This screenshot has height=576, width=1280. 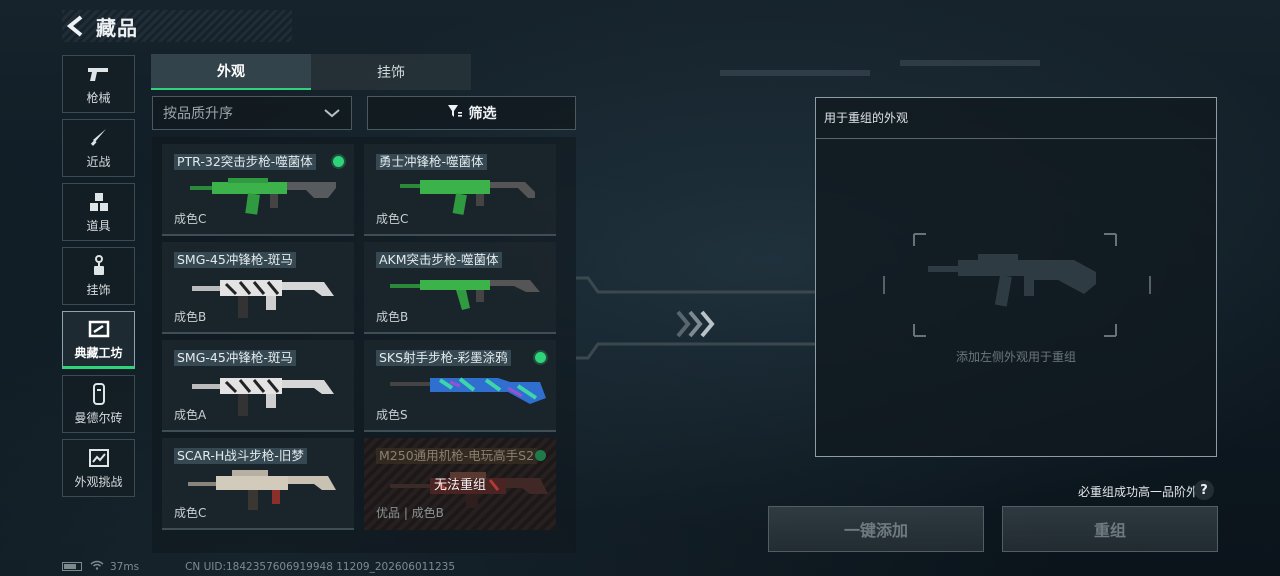 I want to click on skin-title: PTR-32突击步枪-噬菌体, so click(x=245, y=162).